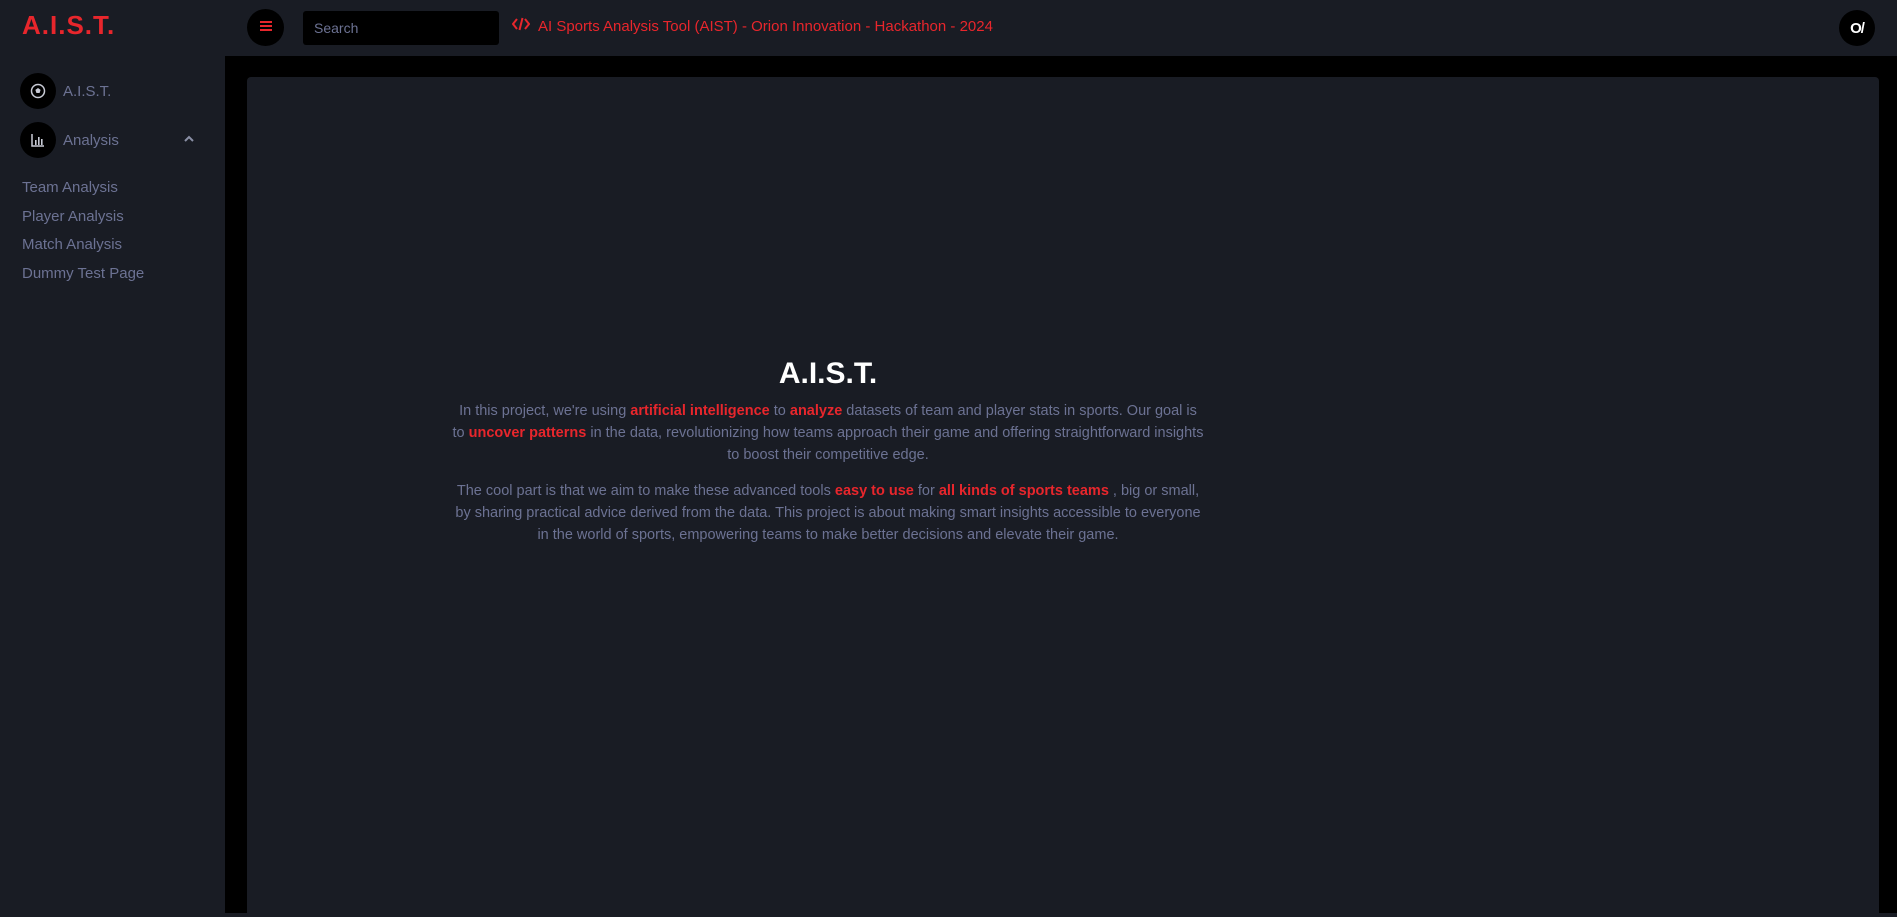 The width and height of the screenshot is (1897, 917). What do you see at coordinates (779, 411) in the screenshot?
I see `text-segment: to` at bounding box center [779, 411].